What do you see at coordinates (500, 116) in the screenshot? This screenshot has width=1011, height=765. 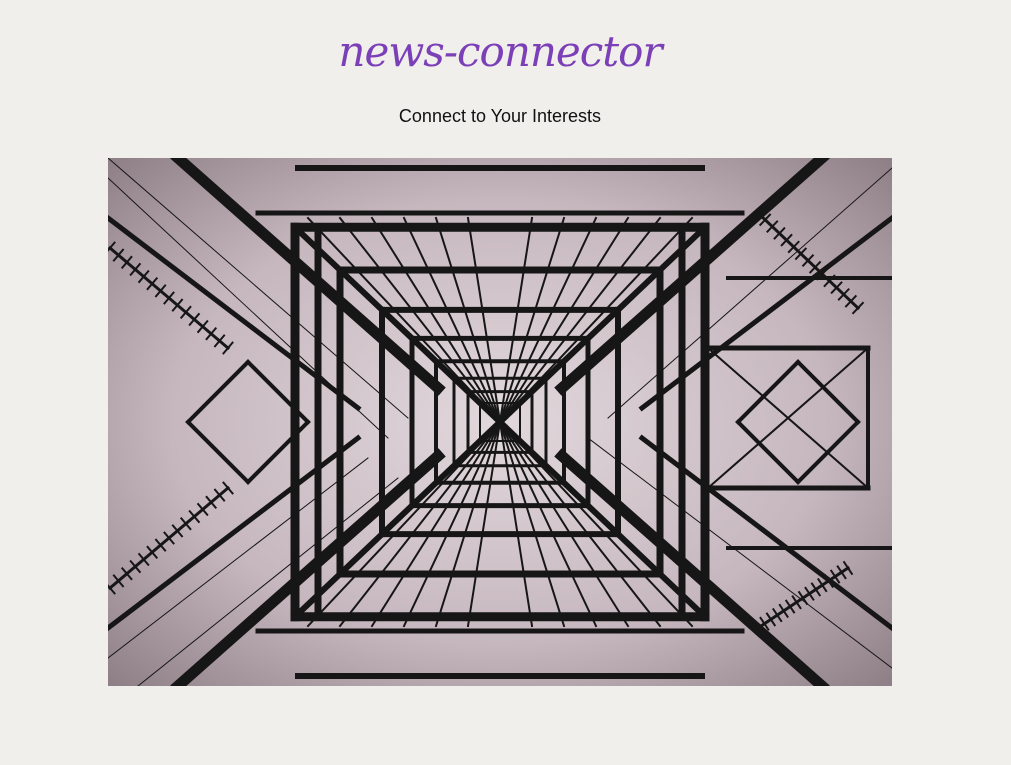 I see `site-tagline: Connect to Your Interests` at bounding box center [500, 116].